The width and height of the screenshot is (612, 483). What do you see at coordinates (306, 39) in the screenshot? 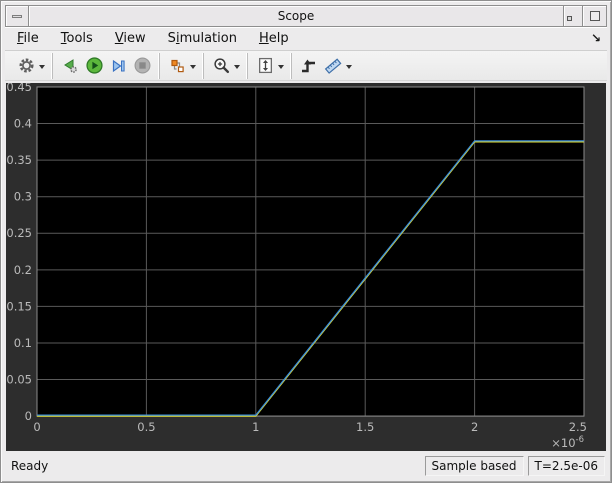
I see `menubar: File Tools View Simulation Help ↘` at bounding box center [306, 39].